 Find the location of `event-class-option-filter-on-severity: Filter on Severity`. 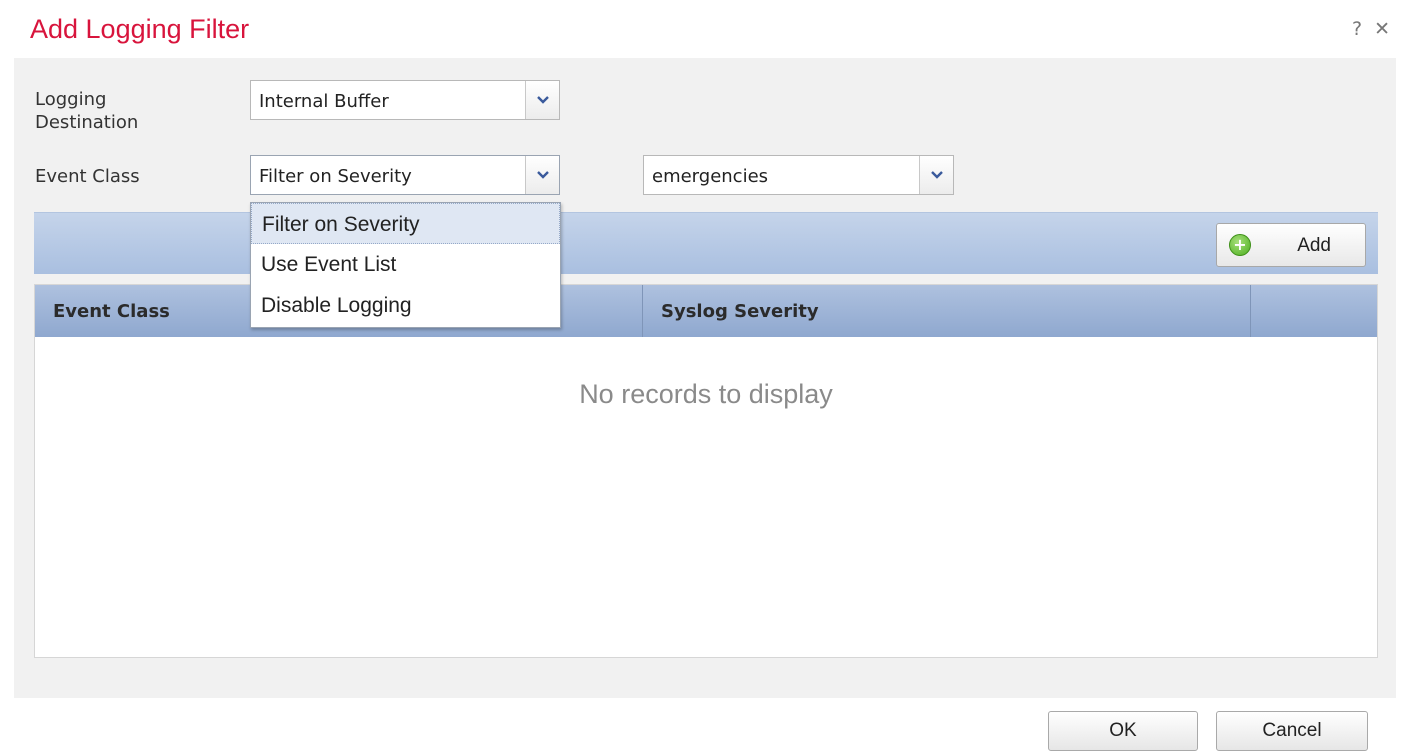

event-class-option-filter-on-severity: Filter on Severity is located at coordinates (405, 223).